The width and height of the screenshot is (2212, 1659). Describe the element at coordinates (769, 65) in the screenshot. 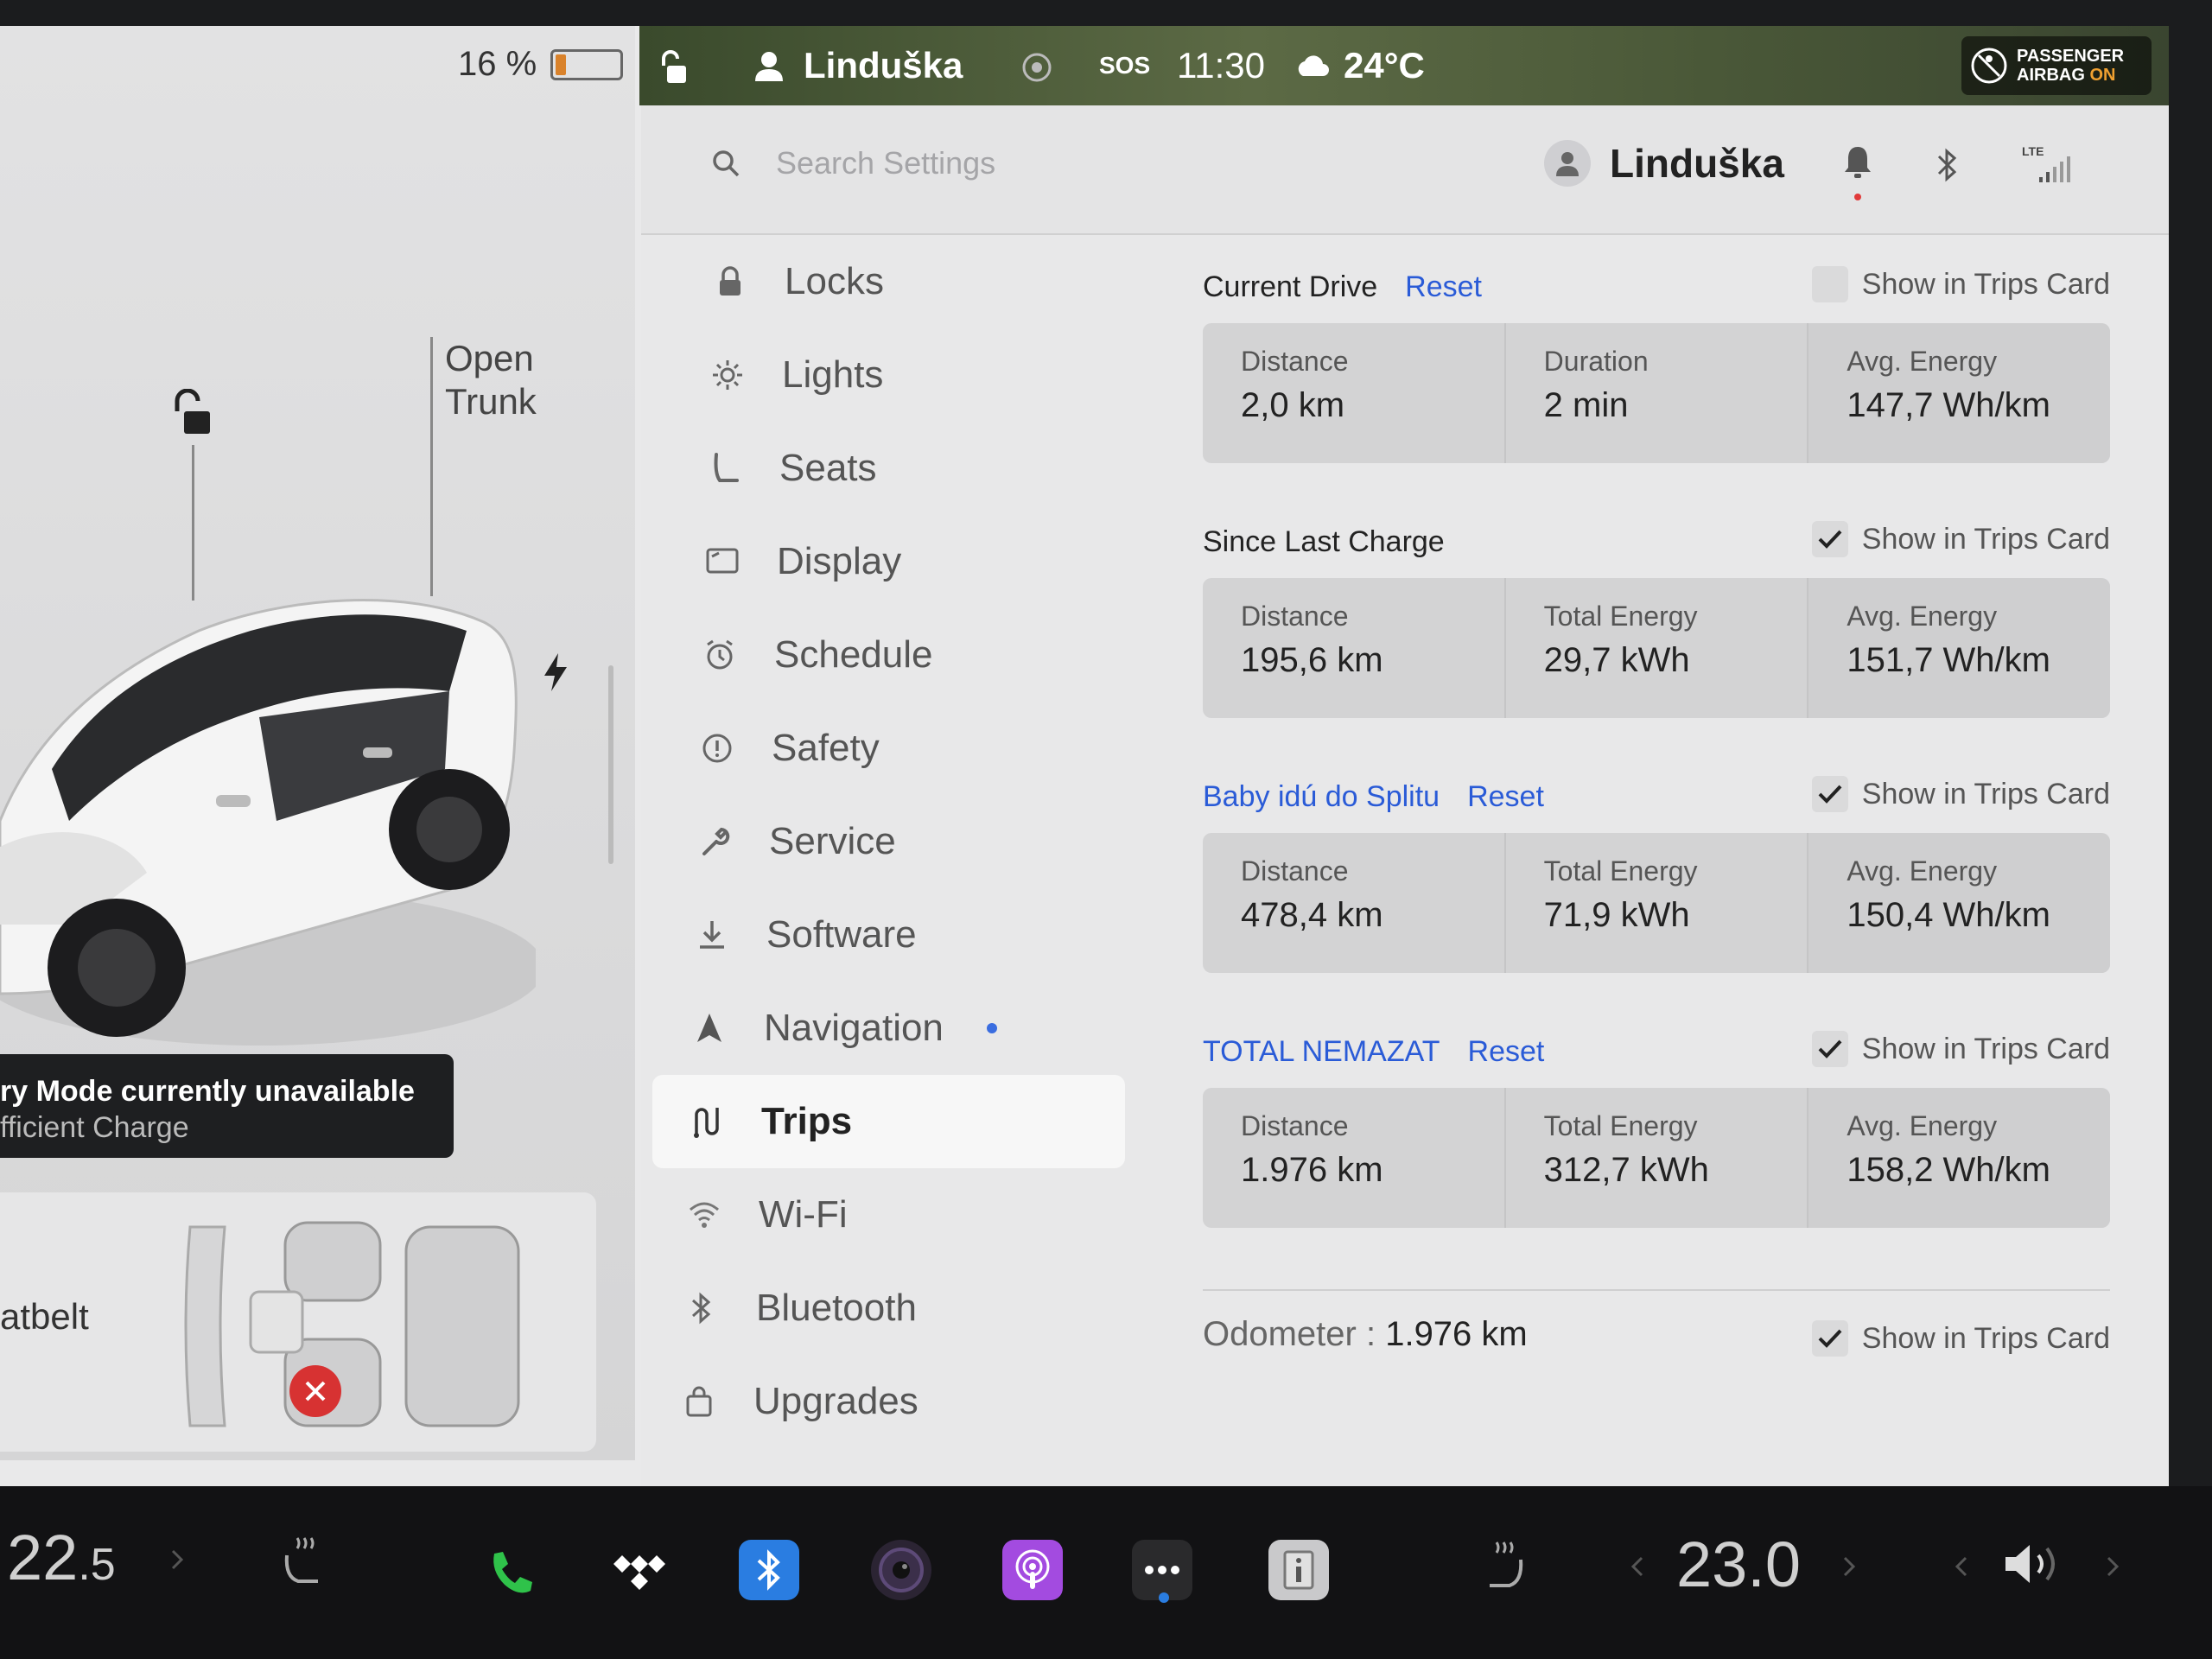

I see `profile-icon` at that location.